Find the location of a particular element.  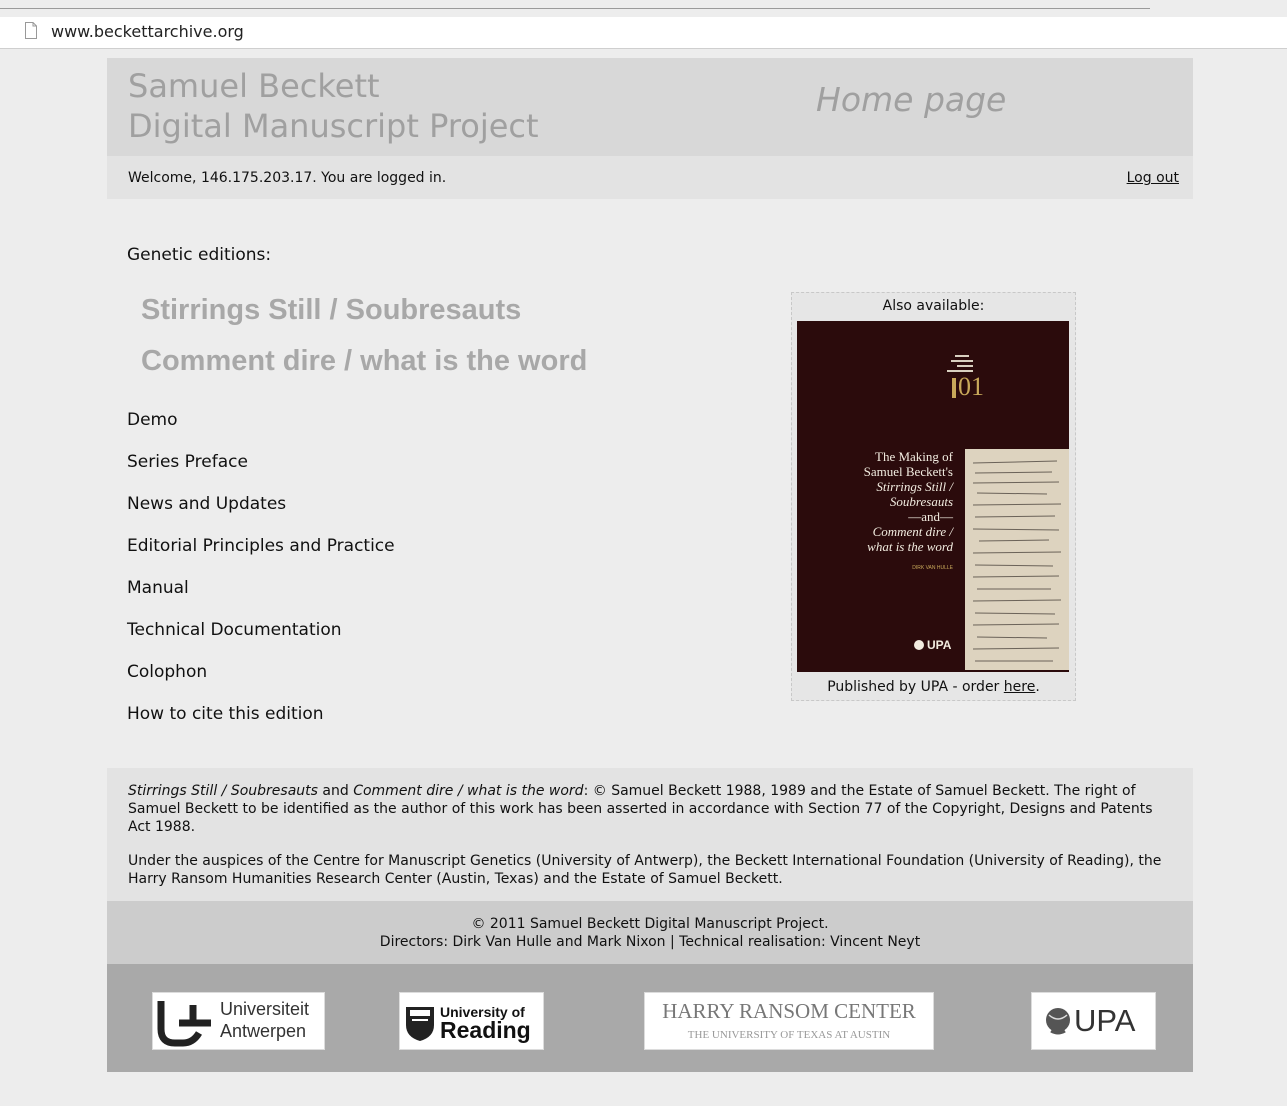

nav-item-news-updates: News and Updates is located at coordinates (261, 515).